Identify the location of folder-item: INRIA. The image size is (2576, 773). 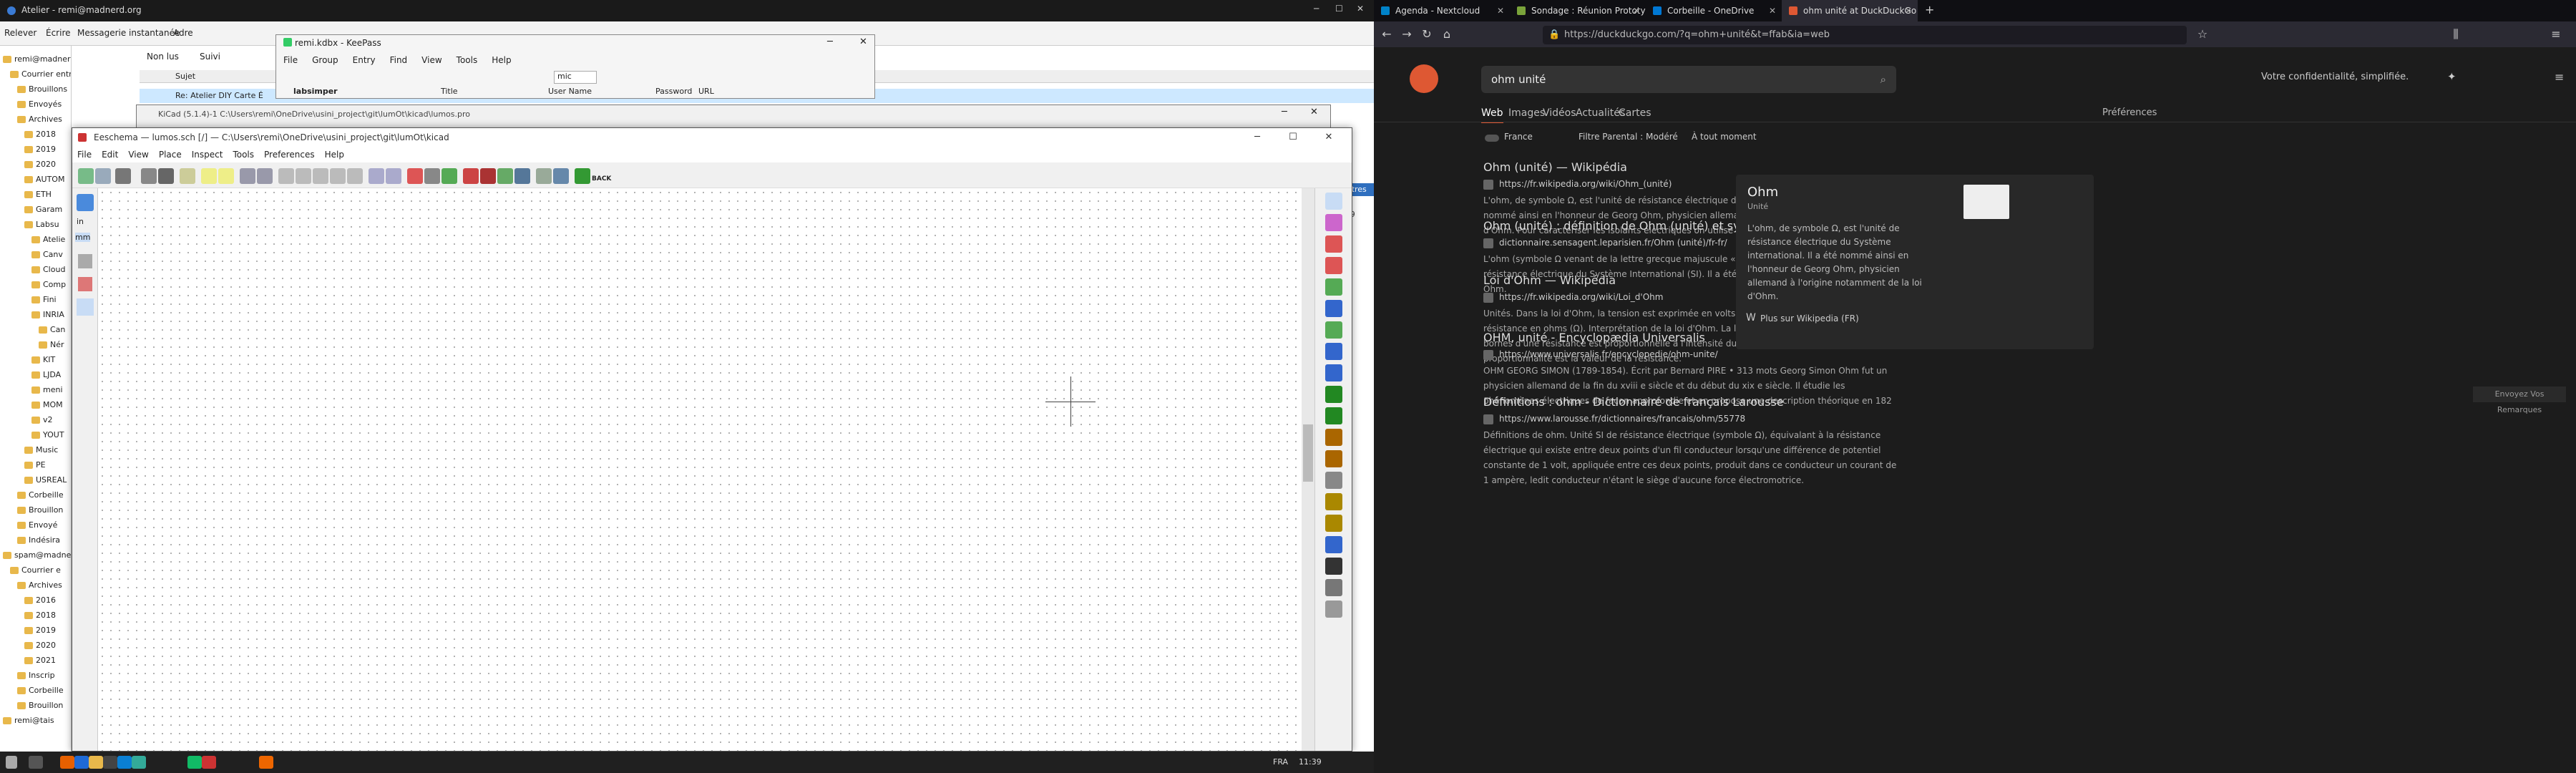
(48, 314).